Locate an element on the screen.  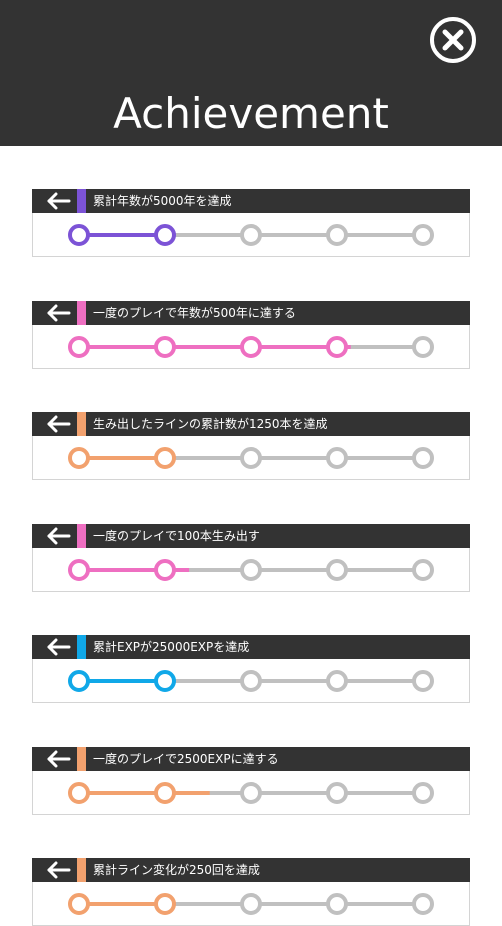
close-circle-icon is located at coordinates (453, 40).